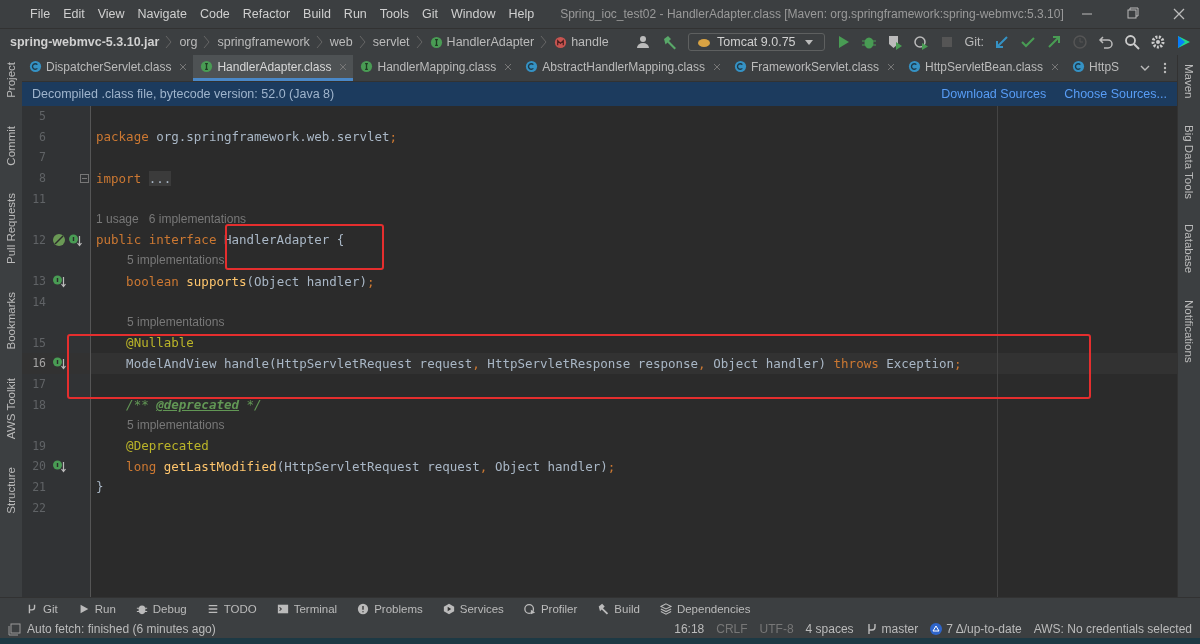  I want to click on menu-item: Git, so click(430, 14).